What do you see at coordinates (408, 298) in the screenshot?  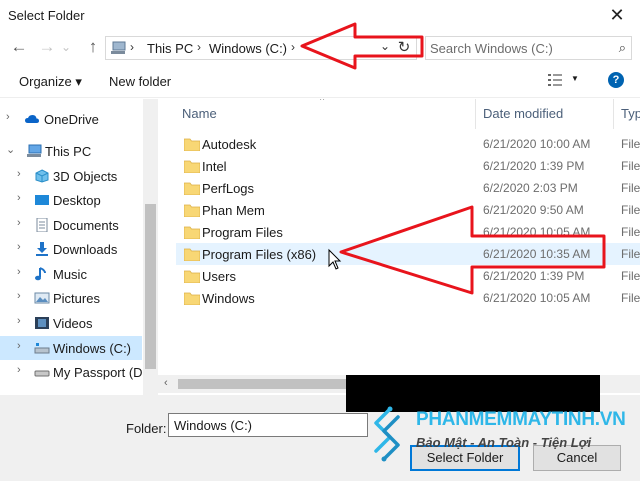 I see `list-item: Windows 6/21/2020 10:05 AM File` at bounding box center [408, 298].